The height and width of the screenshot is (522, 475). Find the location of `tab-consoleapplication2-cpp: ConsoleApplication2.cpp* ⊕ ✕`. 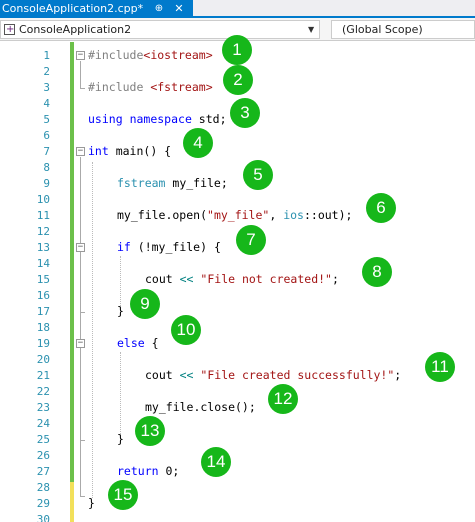

tab-consoleapplication2-cpp: ConsoleApplication2.cpp* ⊕ ✕ is located at coordinates (96, 9).